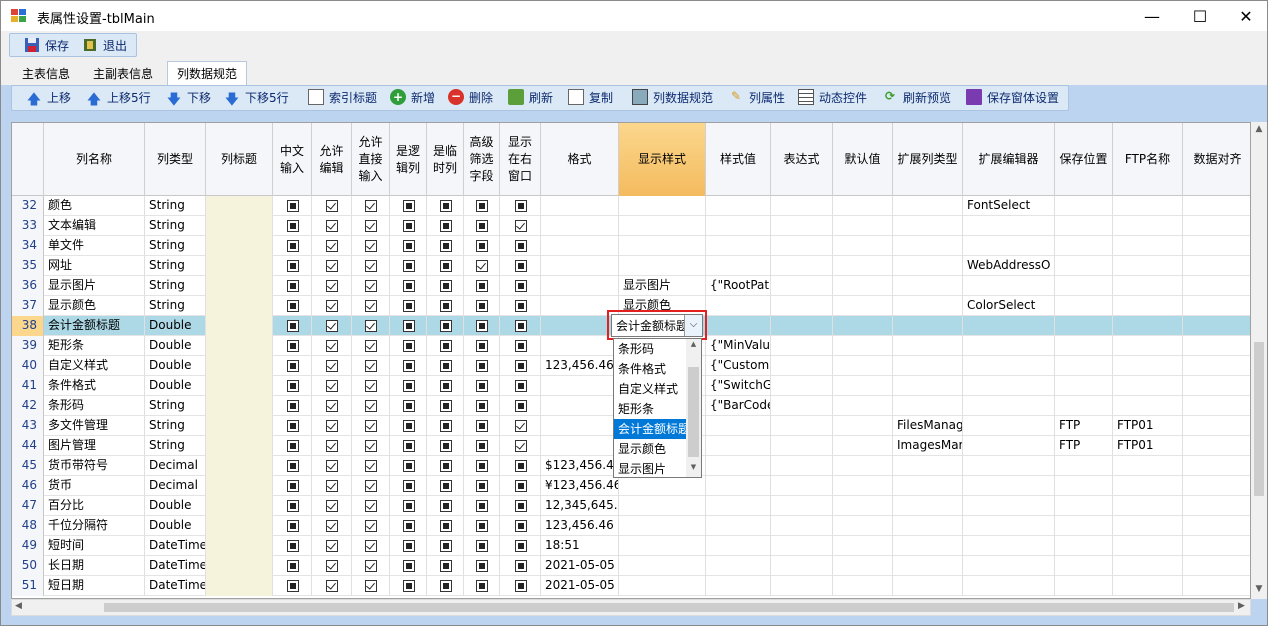  What do you see at coordinates (631, 526) in the screenshot?
I see `table-row: 48 千位分隔符 Double 123,456.46` at bounding box center [631, 526].